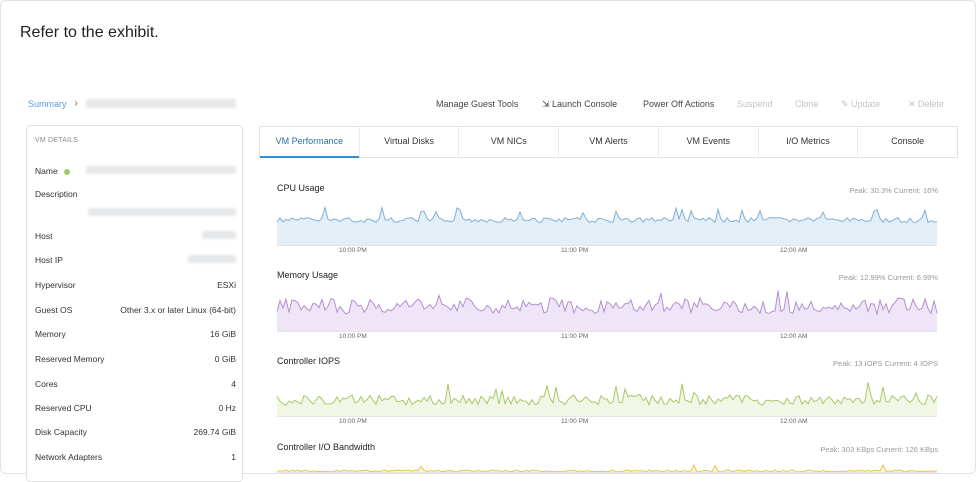 Image resolution: width=976 pixels, height=482 pixels. I want to click on memory-usage-stats: Peak: 12.99% Current: 6.99%, so click(888, 277).